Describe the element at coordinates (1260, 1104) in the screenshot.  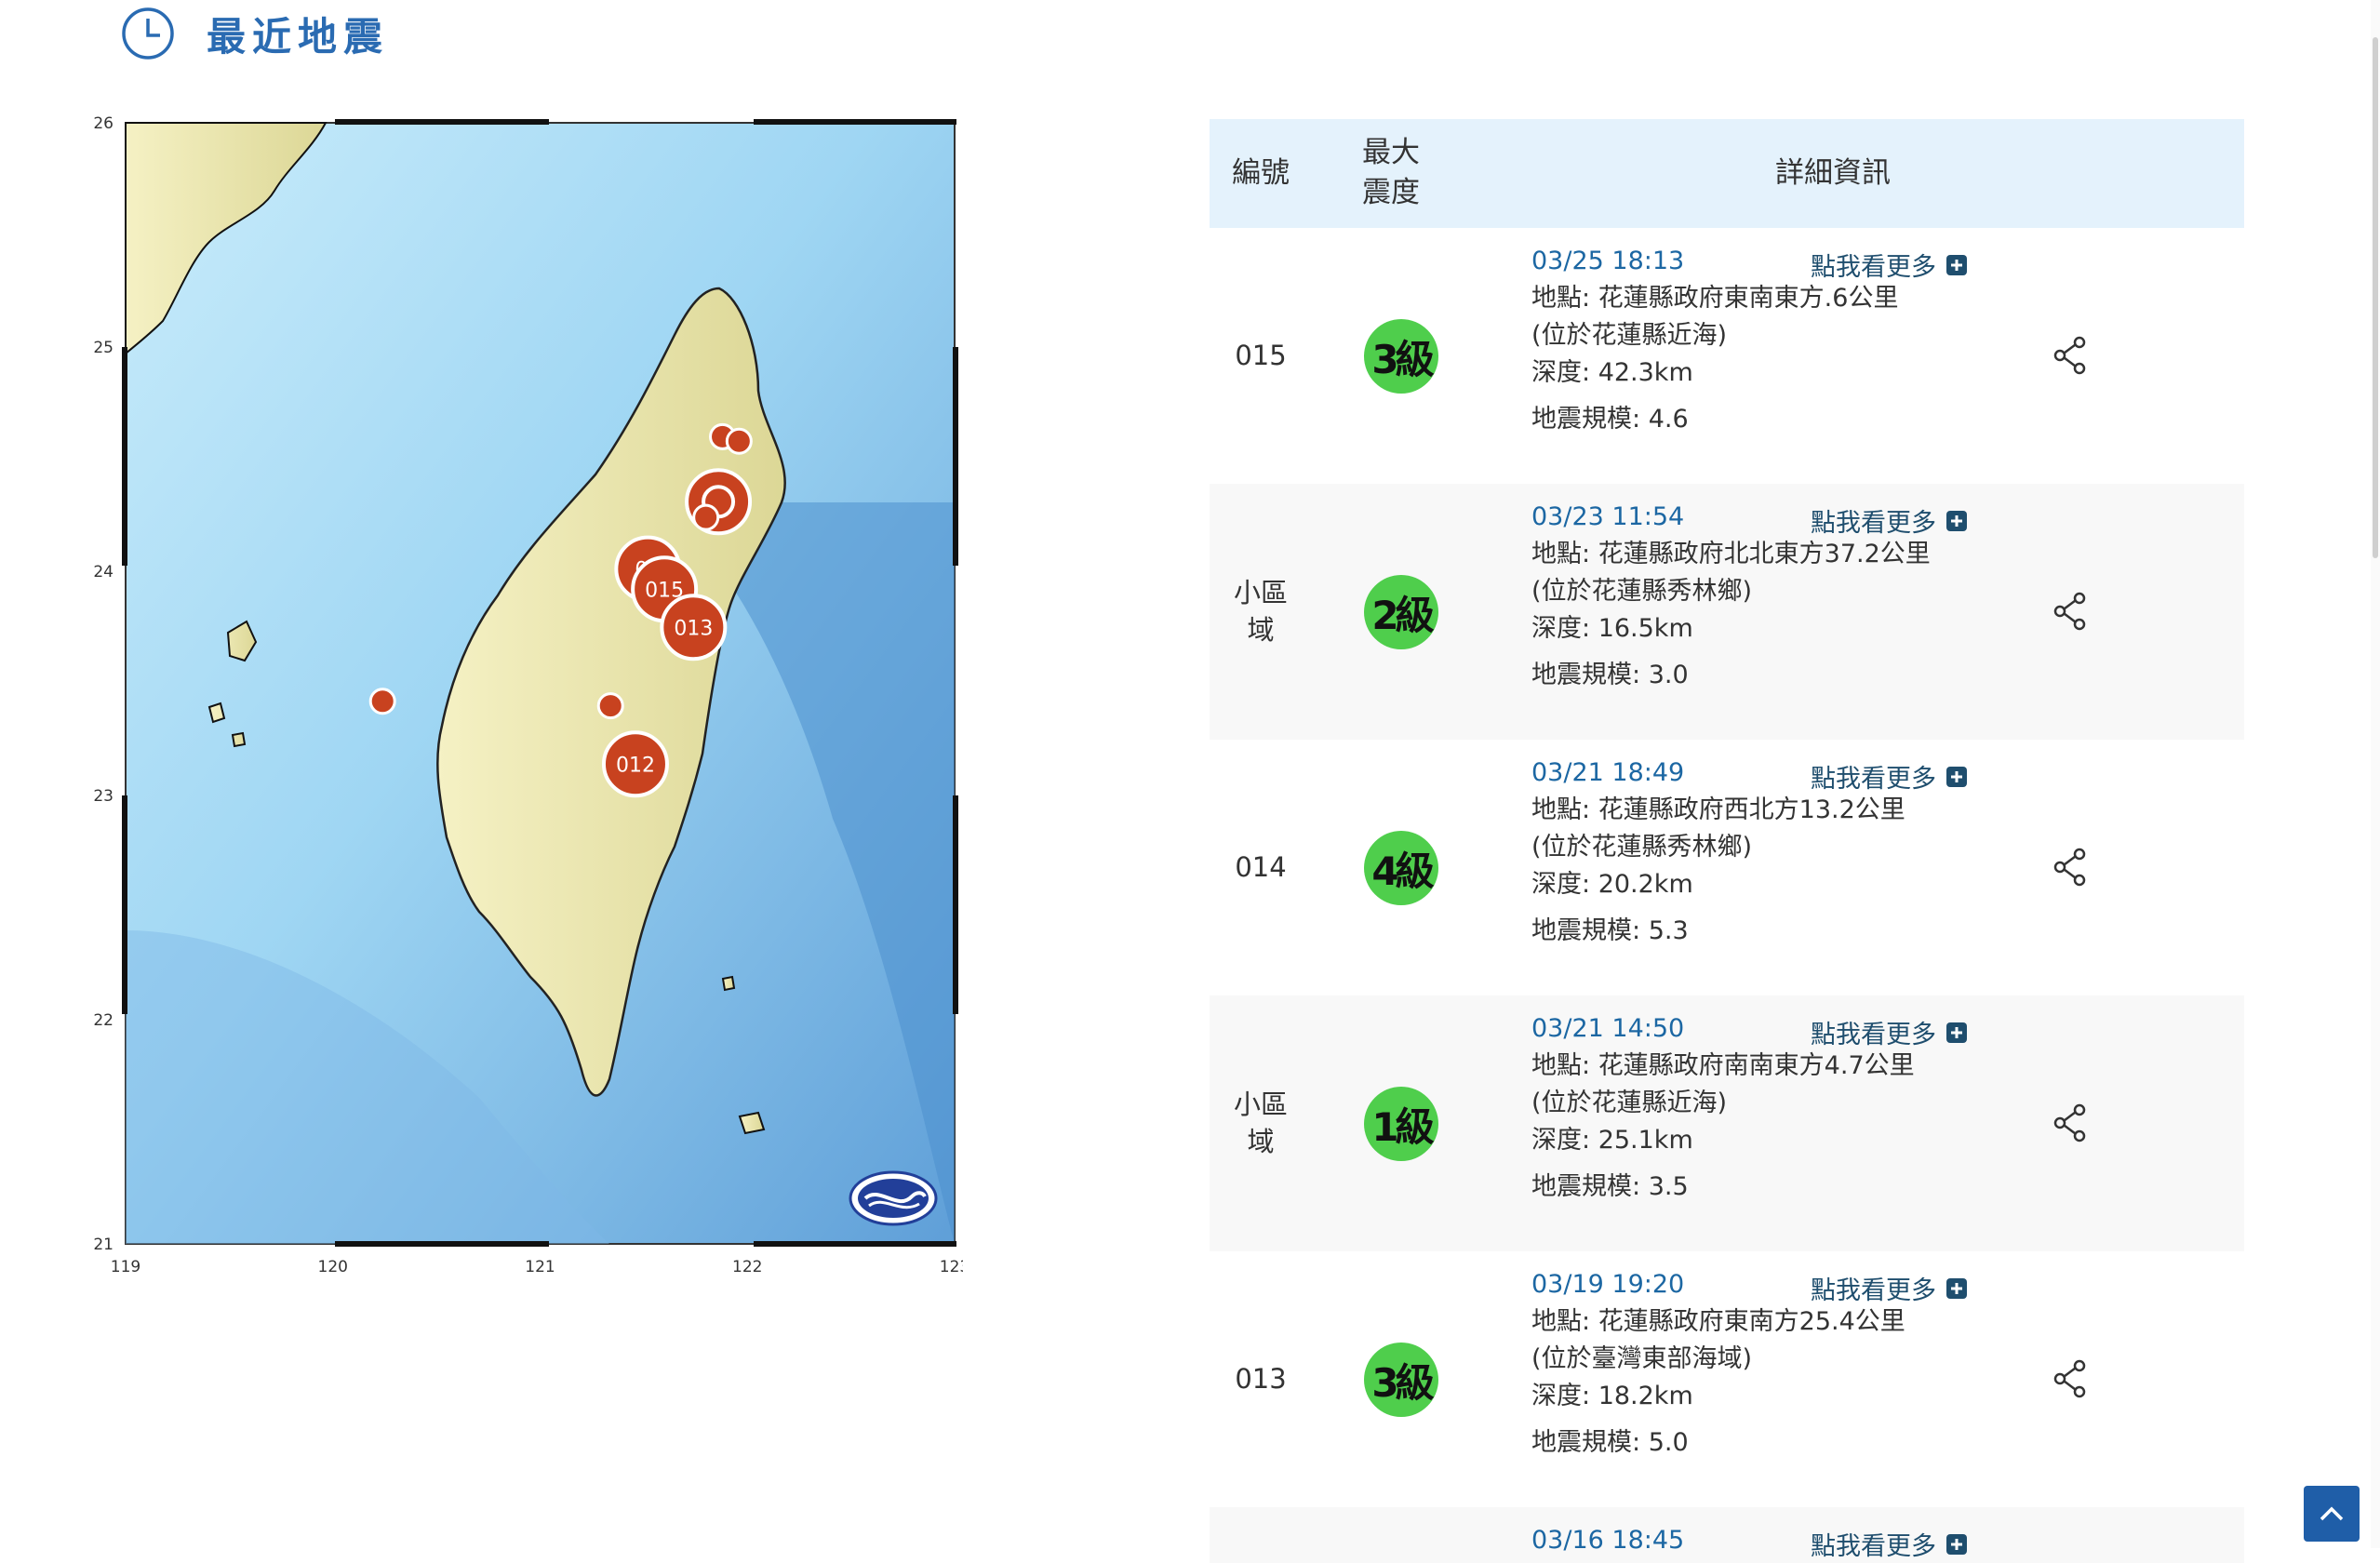
I see `row-number-line1: 小區` at that location.